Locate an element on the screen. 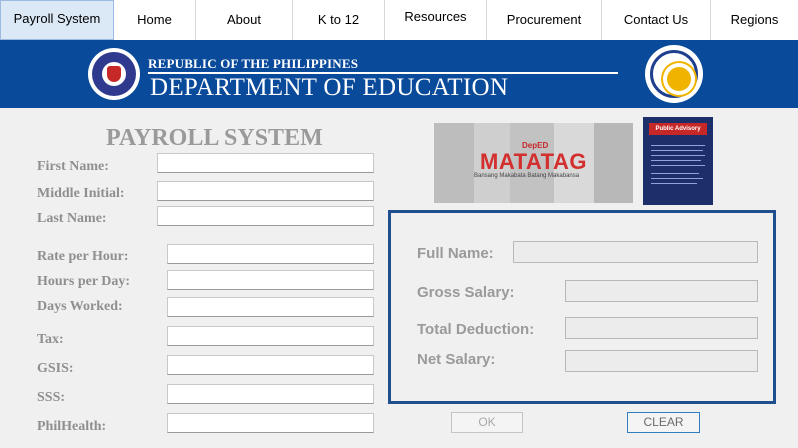 The image size is (798, 448). matatag-tagline: Bansang Makabata Batang Makabansa is located at coordinates (527, 176).